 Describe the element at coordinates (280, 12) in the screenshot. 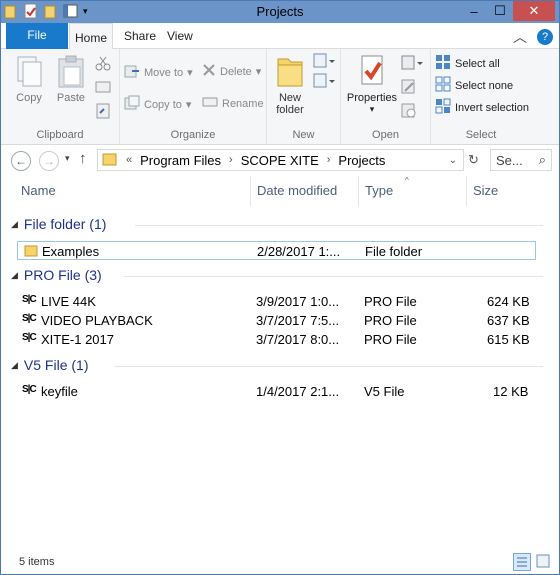

I see `title-bar: ▾ Projects – ☐ ✕` at that location.